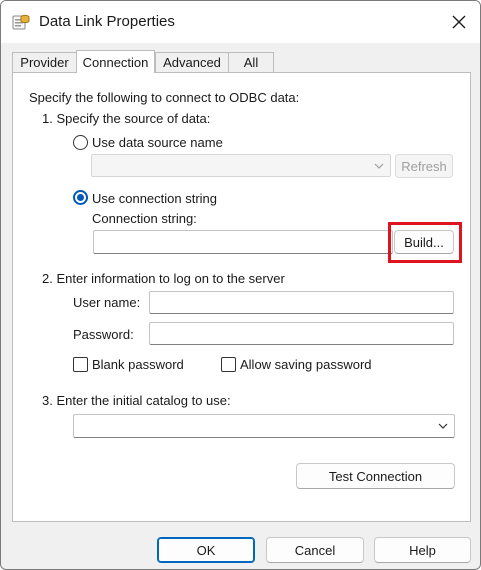 The image size is (481, 570). What do you see at coordinates (107, 21) in the screenshot?
I see `window-title: Data Link Properties` at bounding box center [107, 21].